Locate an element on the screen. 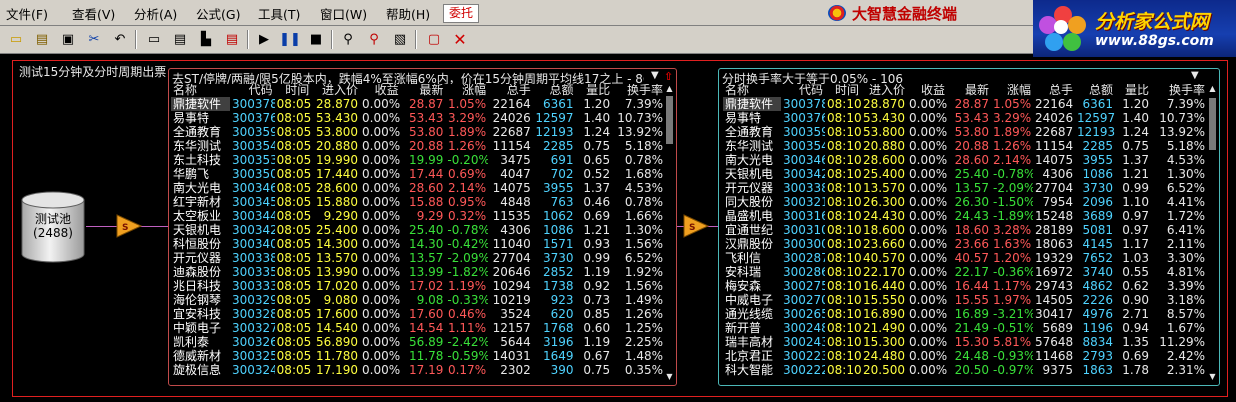  menu-view: 查看(V) is located at coordinates (93, 13).